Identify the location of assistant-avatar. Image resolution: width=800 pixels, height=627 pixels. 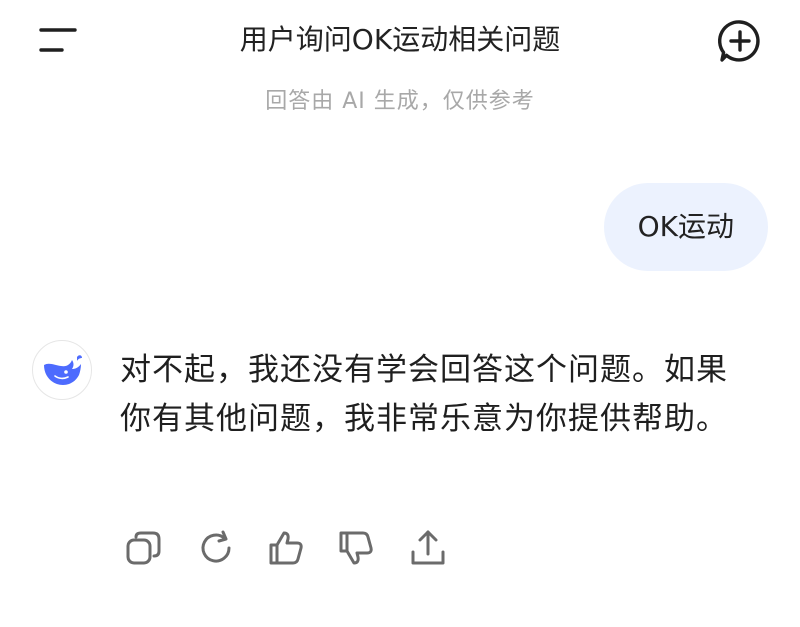
(62, 370).